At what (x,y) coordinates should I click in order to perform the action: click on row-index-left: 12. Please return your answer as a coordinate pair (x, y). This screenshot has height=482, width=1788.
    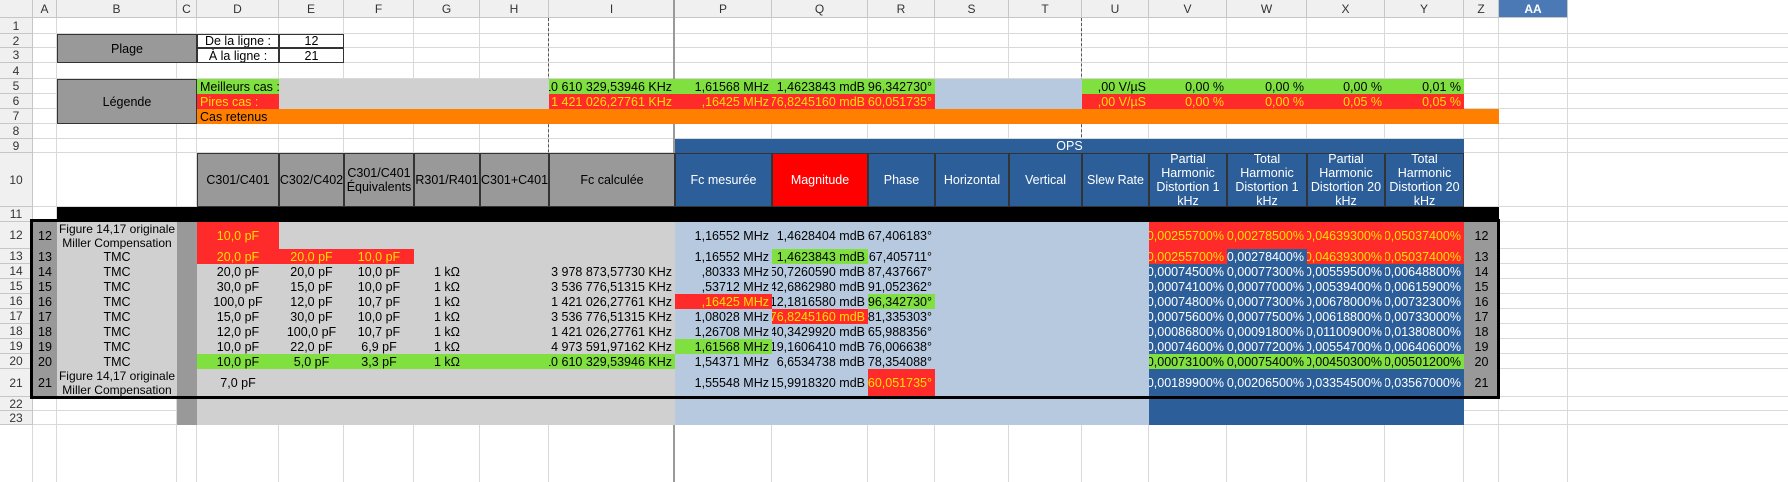
    Looking at the image, I should click on (45, 235).